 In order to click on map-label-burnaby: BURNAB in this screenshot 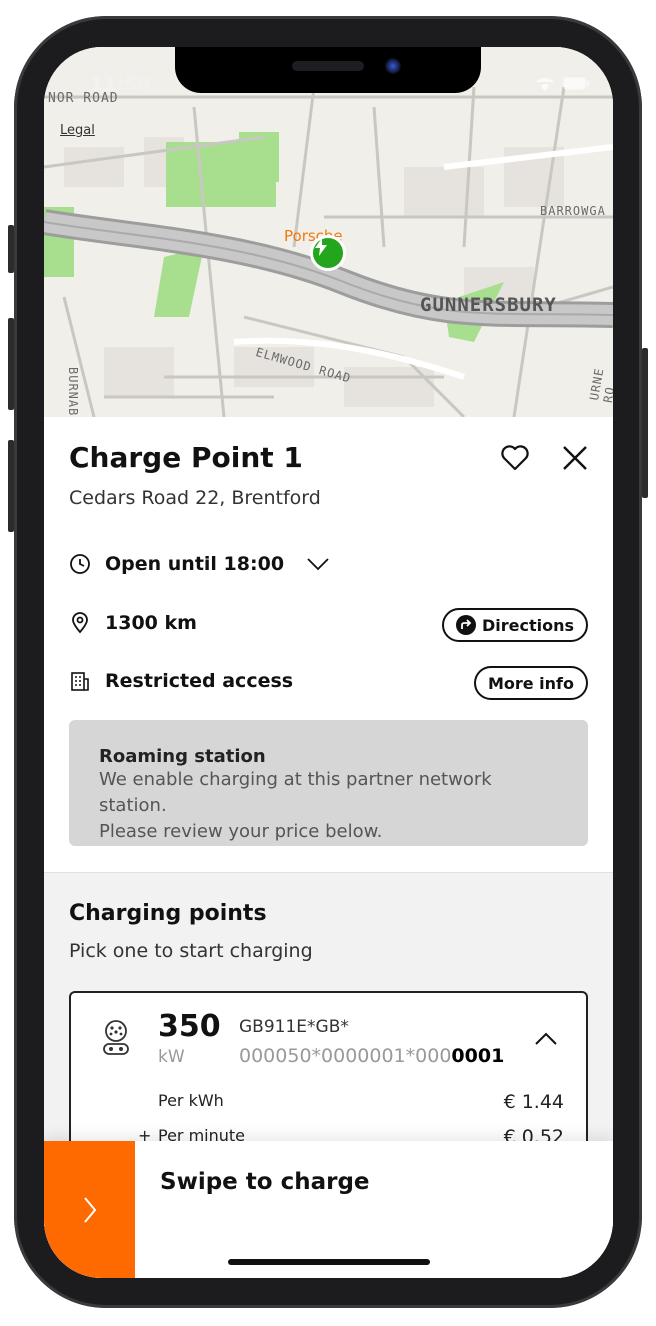, I will do `click(73, 392)`.